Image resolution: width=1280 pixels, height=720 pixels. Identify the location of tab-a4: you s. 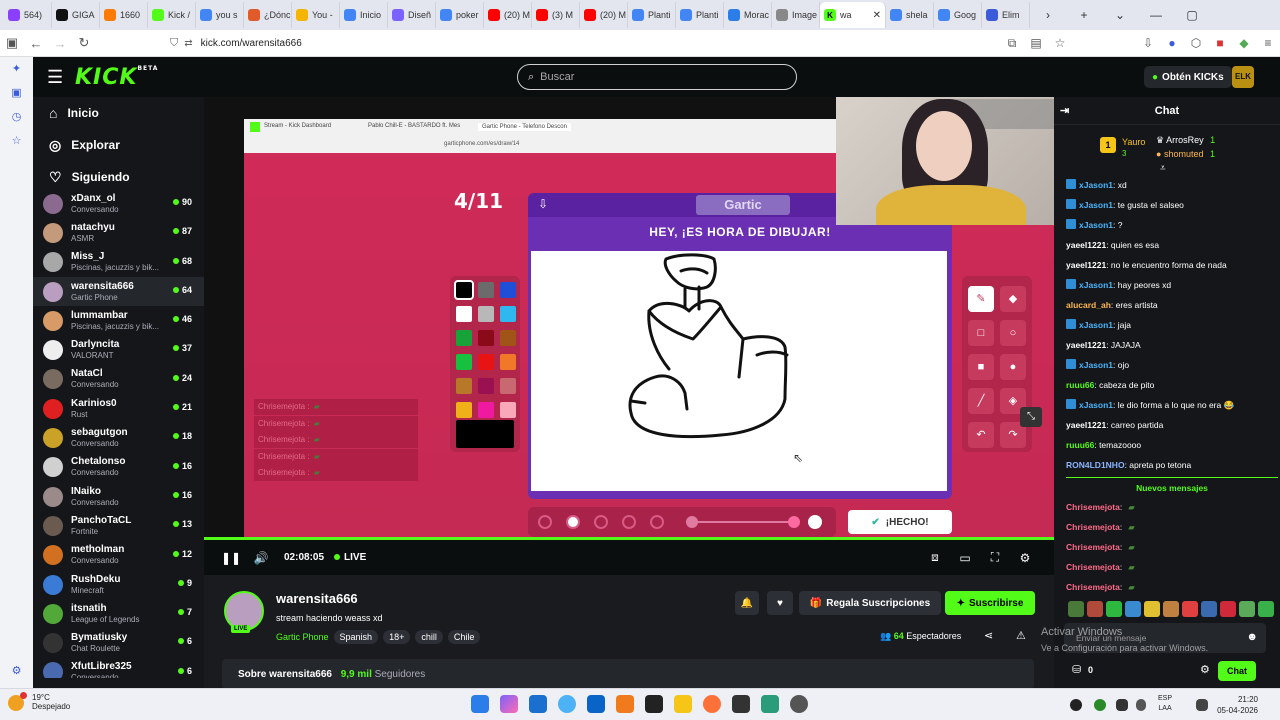
(220, 15).